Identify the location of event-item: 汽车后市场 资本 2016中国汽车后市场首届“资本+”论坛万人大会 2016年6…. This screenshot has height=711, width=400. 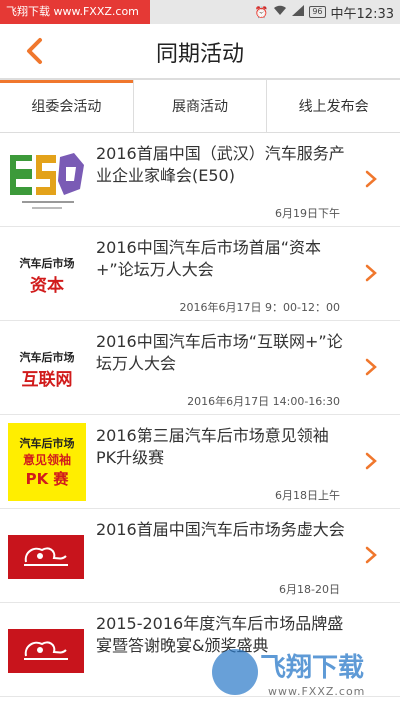
(200, 274).